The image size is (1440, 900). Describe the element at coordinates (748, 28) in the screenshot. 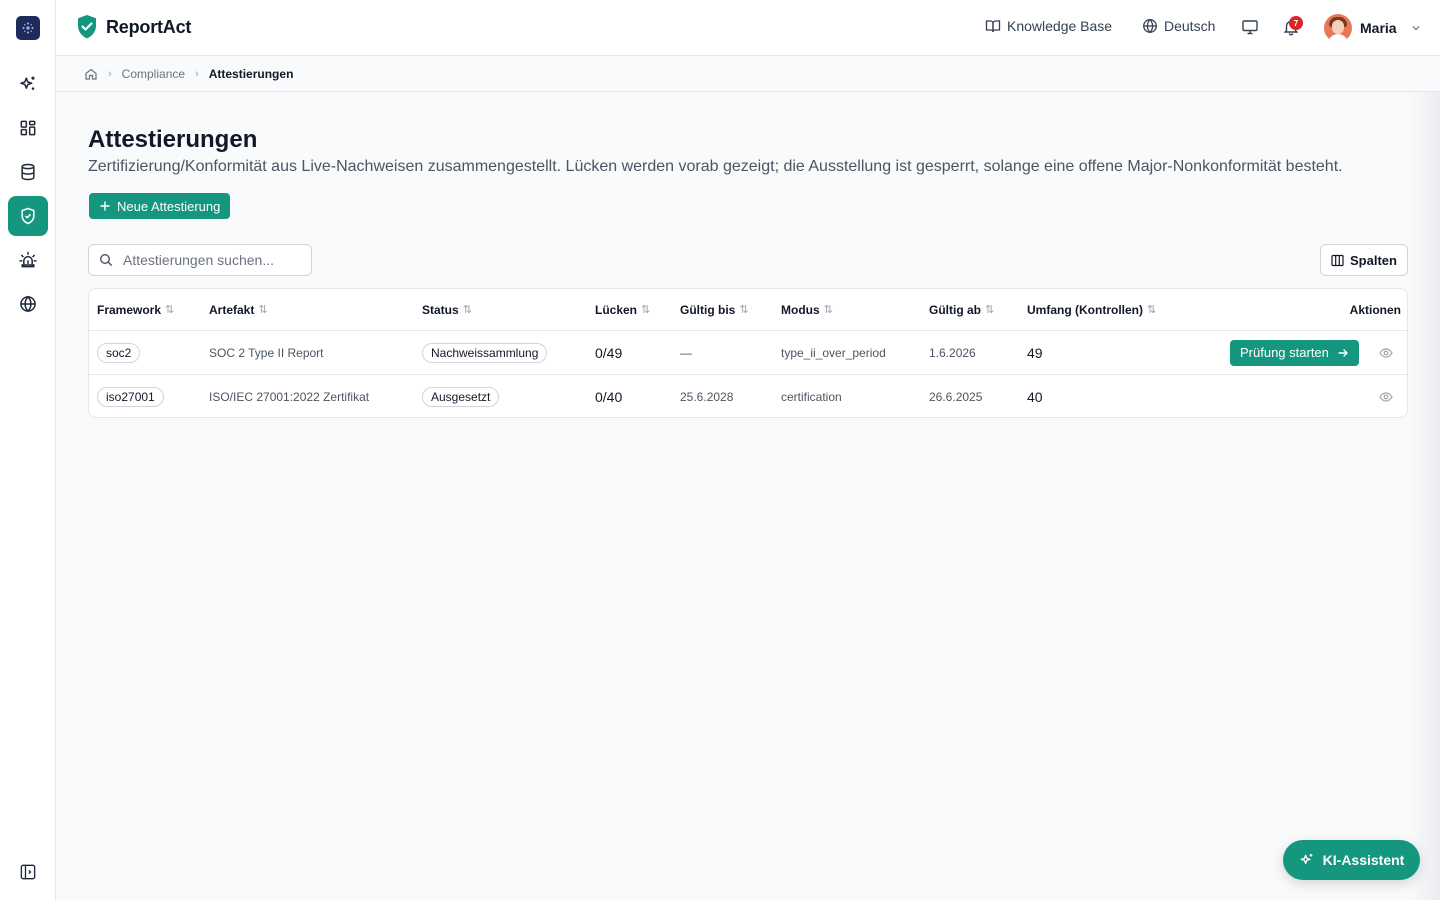

I see `top-header: ReportAct Knowledge Base Deutsch 7 Maria` at that location.